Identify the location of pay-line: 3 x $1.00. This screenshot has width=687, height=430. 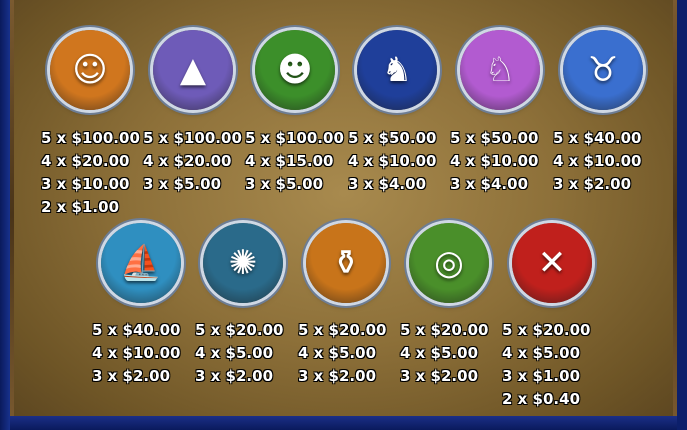
(541, 376).